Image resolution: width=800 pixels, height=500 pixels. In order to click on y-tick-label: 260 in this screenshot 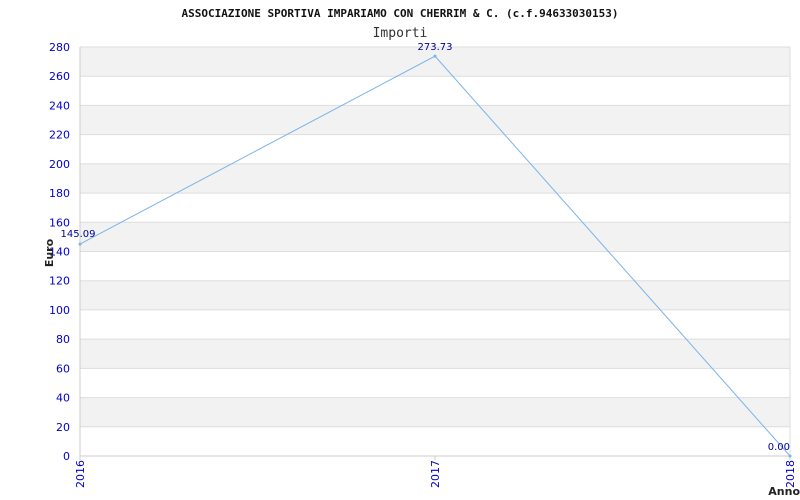, I will do `click(59, 76)`.